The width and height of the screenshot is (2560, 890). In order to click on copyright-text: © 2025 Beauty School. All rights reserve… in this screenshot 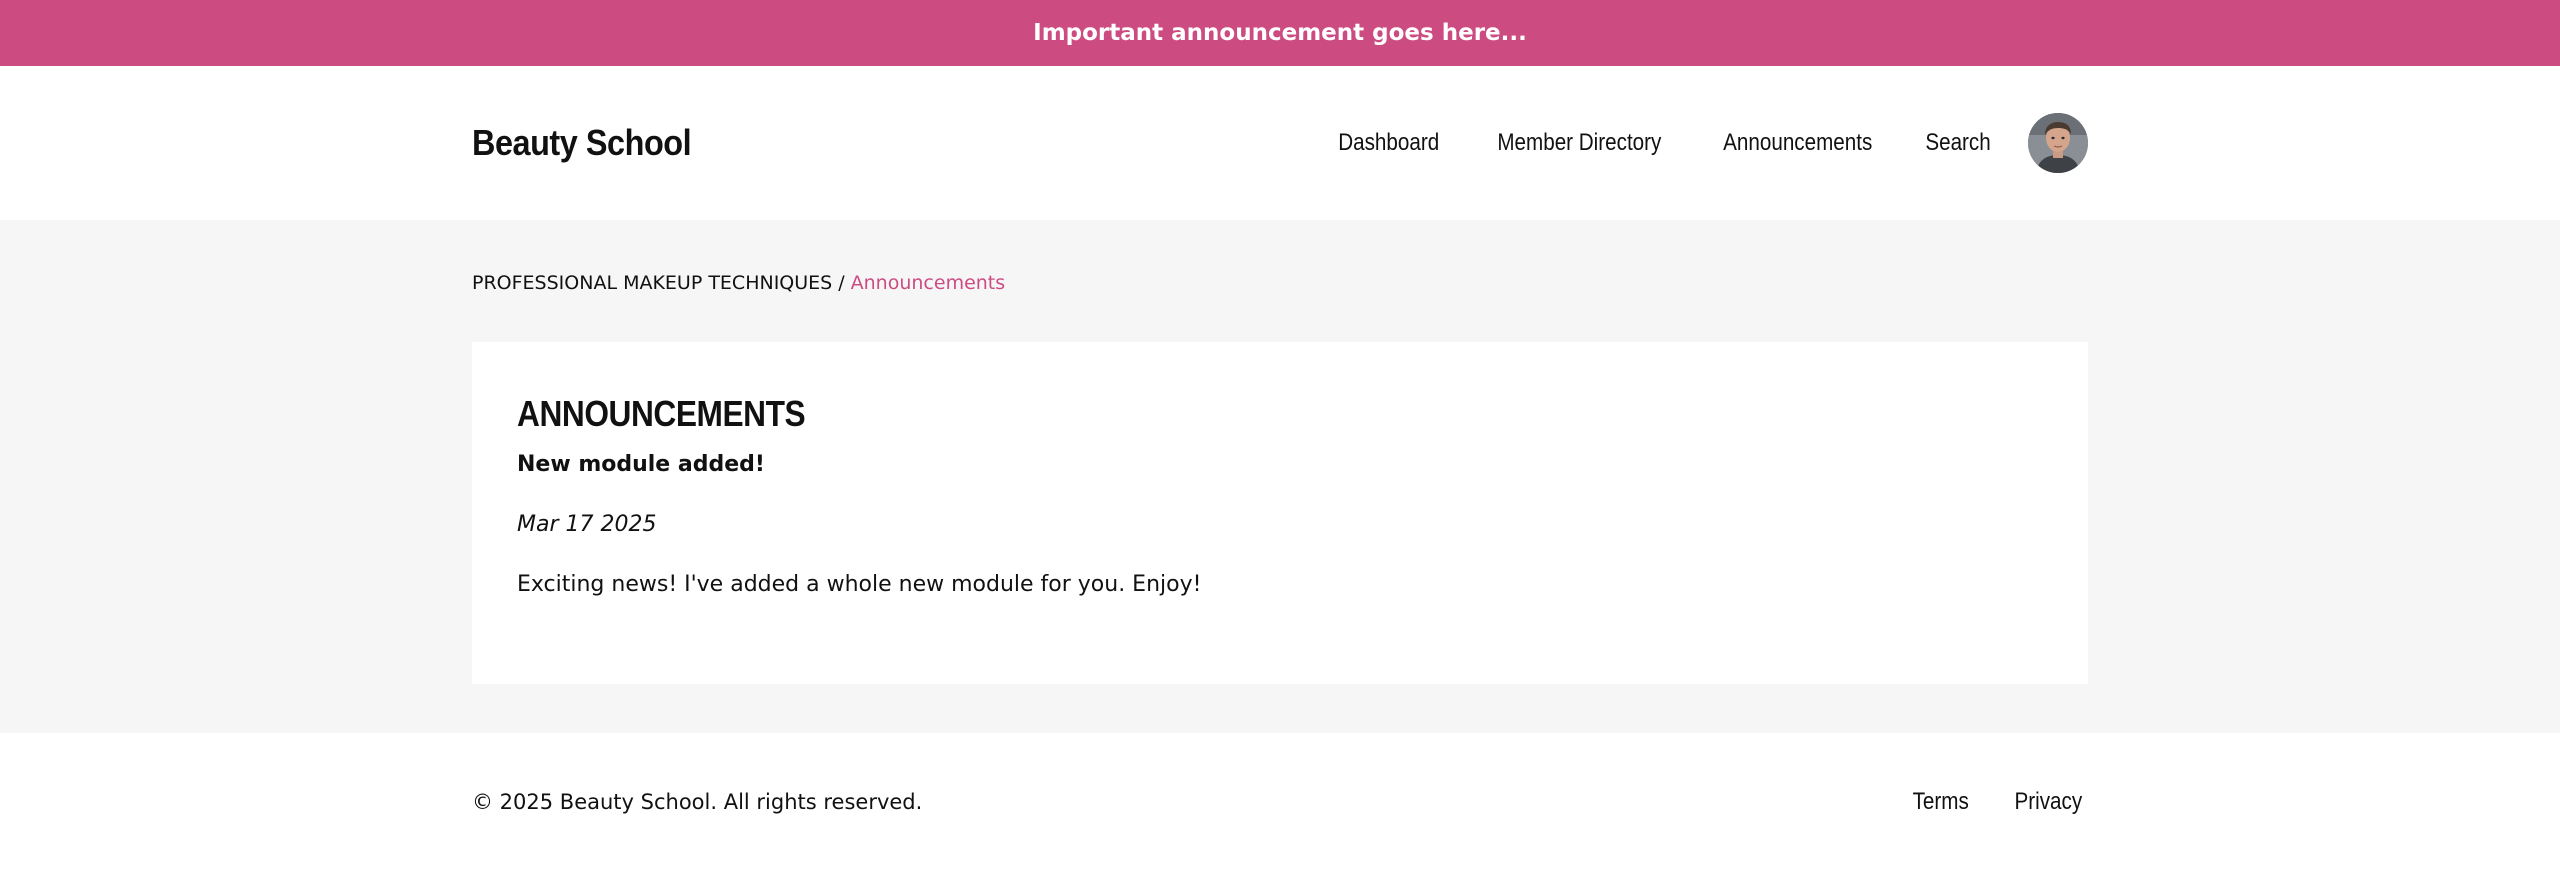, I will do `click(697, 801)`.